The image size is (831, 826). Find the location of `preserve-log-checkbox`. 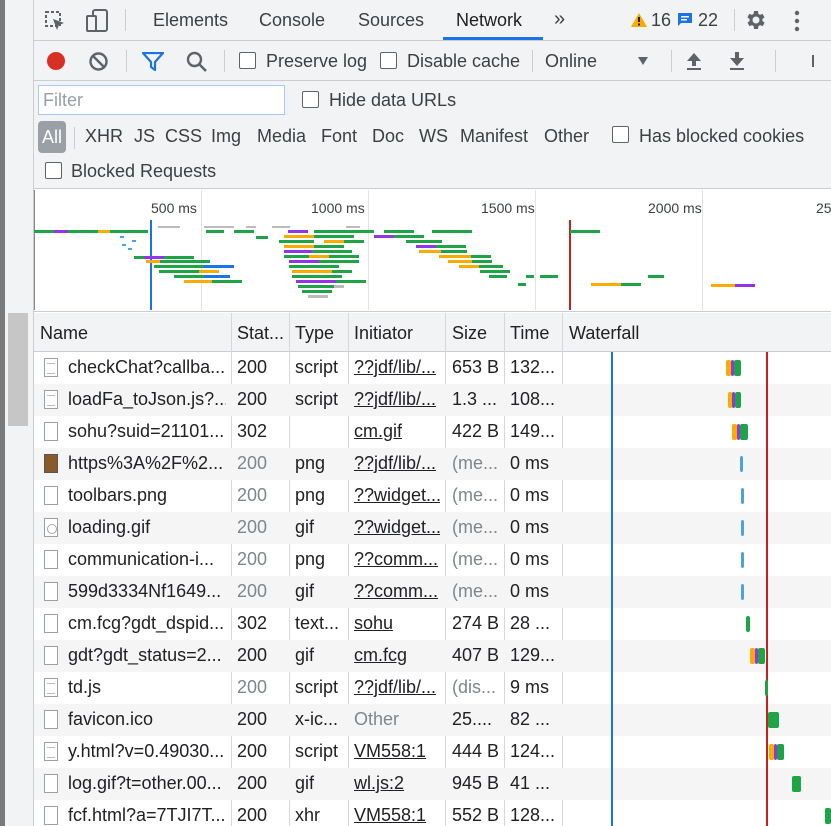

preserve-log-checkbox is located at coordinates (247, 60).